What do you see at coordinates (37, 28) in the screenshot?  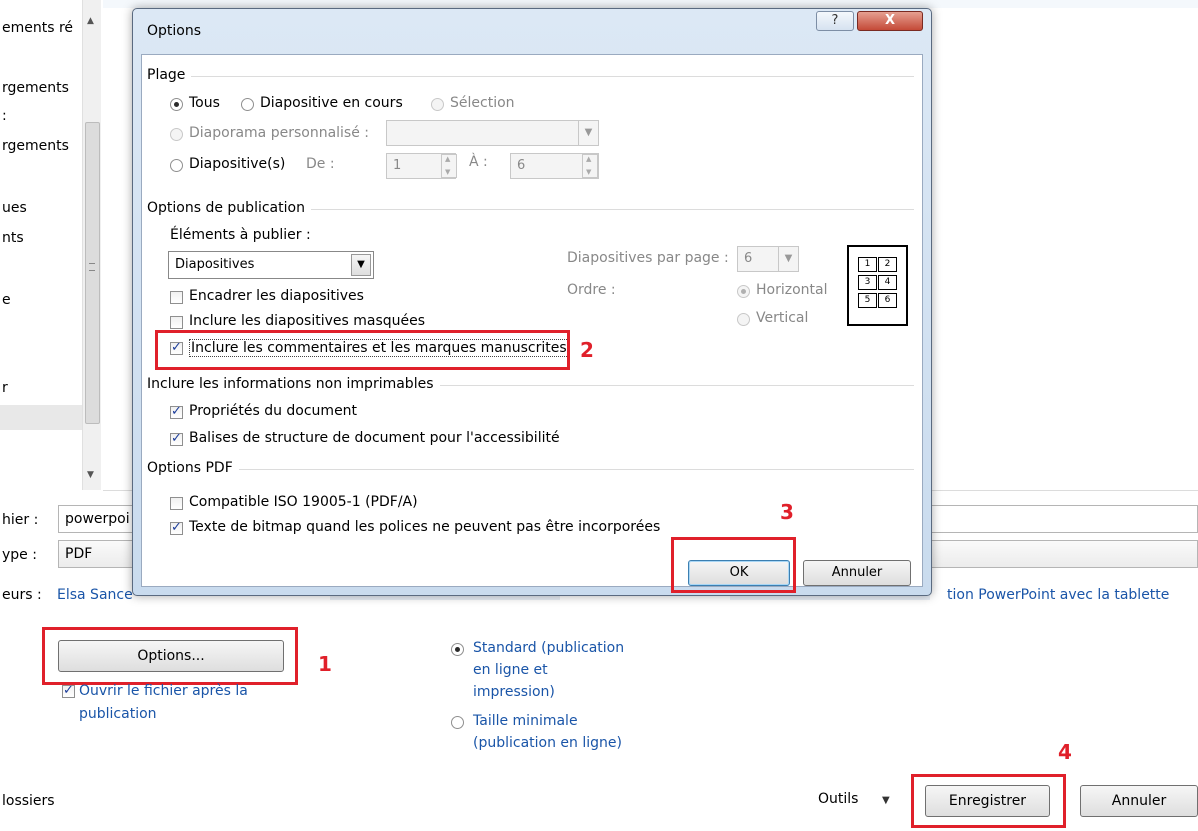 I see `nav-item: ements ré` at bounding box center [37, 28].